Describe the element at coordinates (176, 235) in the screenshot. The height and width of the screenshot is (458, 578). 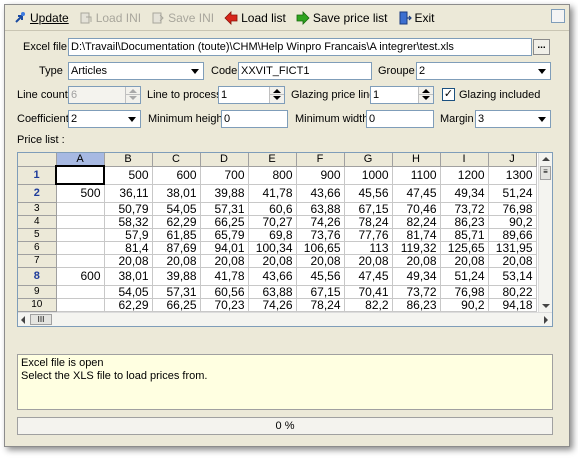
I see `grid-cell: 61,85` at that location.